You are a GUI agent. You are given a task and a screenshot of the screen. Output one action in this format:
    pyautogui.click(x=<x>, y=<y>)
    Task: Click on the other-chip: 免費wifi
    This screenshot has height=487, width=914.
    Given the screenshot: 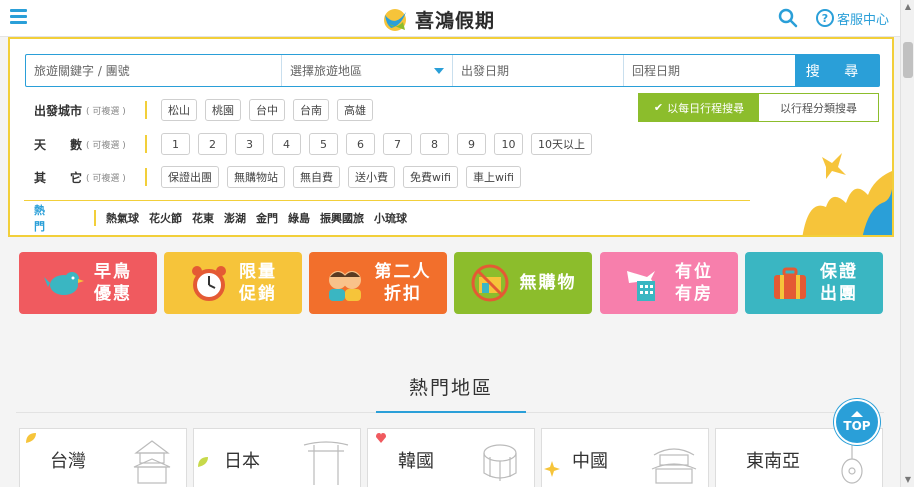 What is the action you would take?
    pyautogui.click(x=430, y=177)
    